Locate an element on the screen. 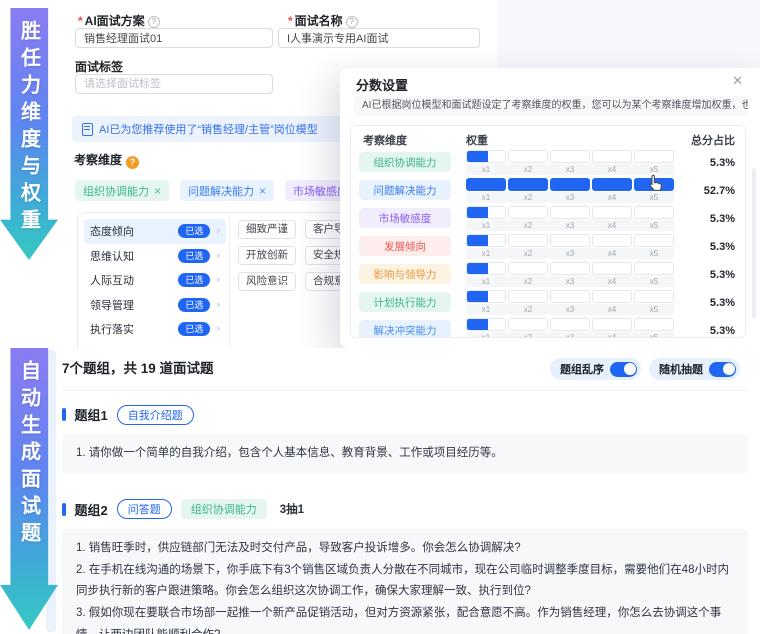 The width and height of the screenshot is (760, 634). model-item: 执行落实 已选 › is located at coordinates (155, 329).